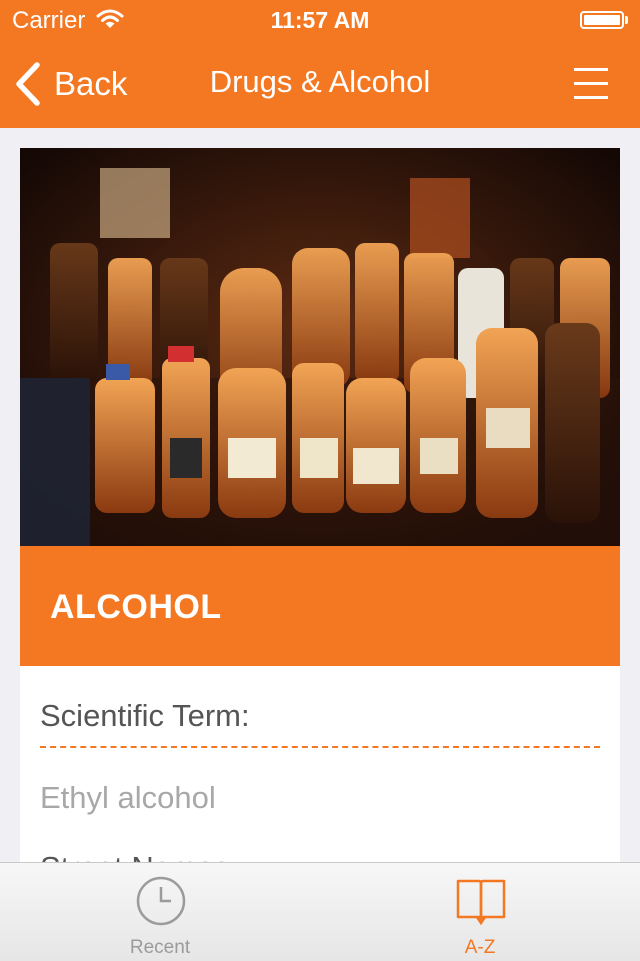  I want to click on battery-tip, so click(626, 20).